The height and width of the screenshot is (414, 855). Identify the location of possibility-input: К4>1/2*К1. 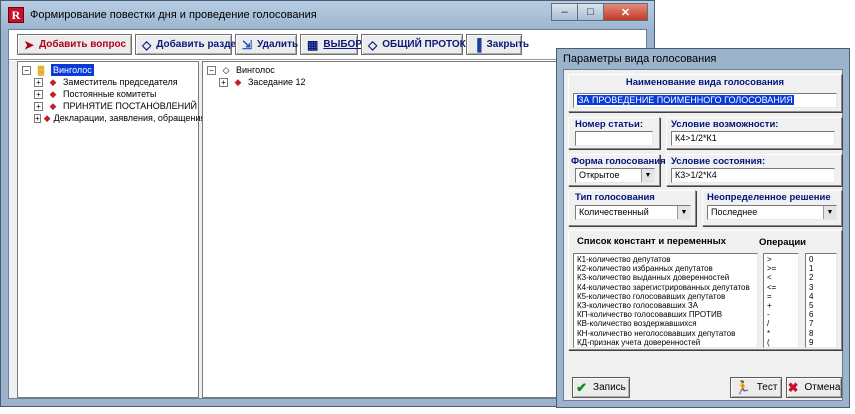
(753, 138).